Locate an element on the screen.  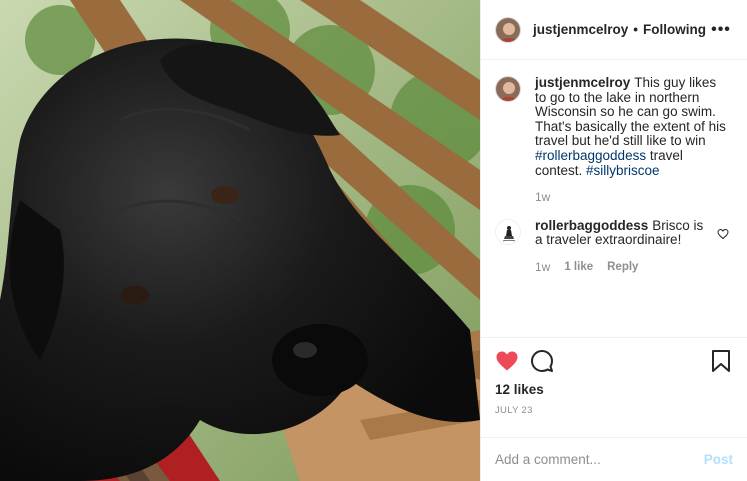
author-avatar is located at coordinates (508, 29).